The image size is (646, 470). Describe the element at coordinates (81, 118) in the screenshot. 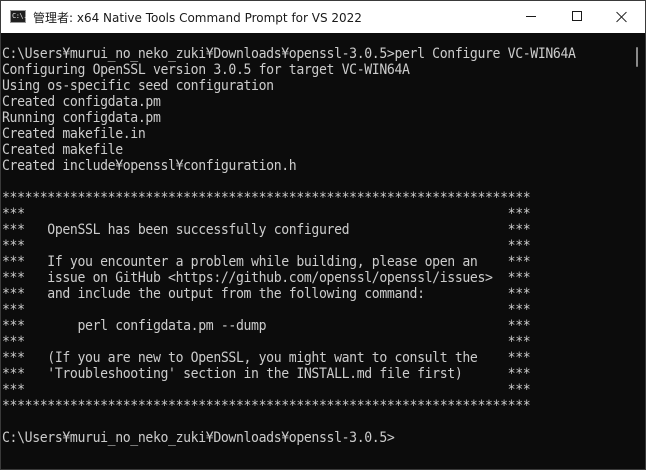

I see `console-line: Running configdata.pm` at that location.